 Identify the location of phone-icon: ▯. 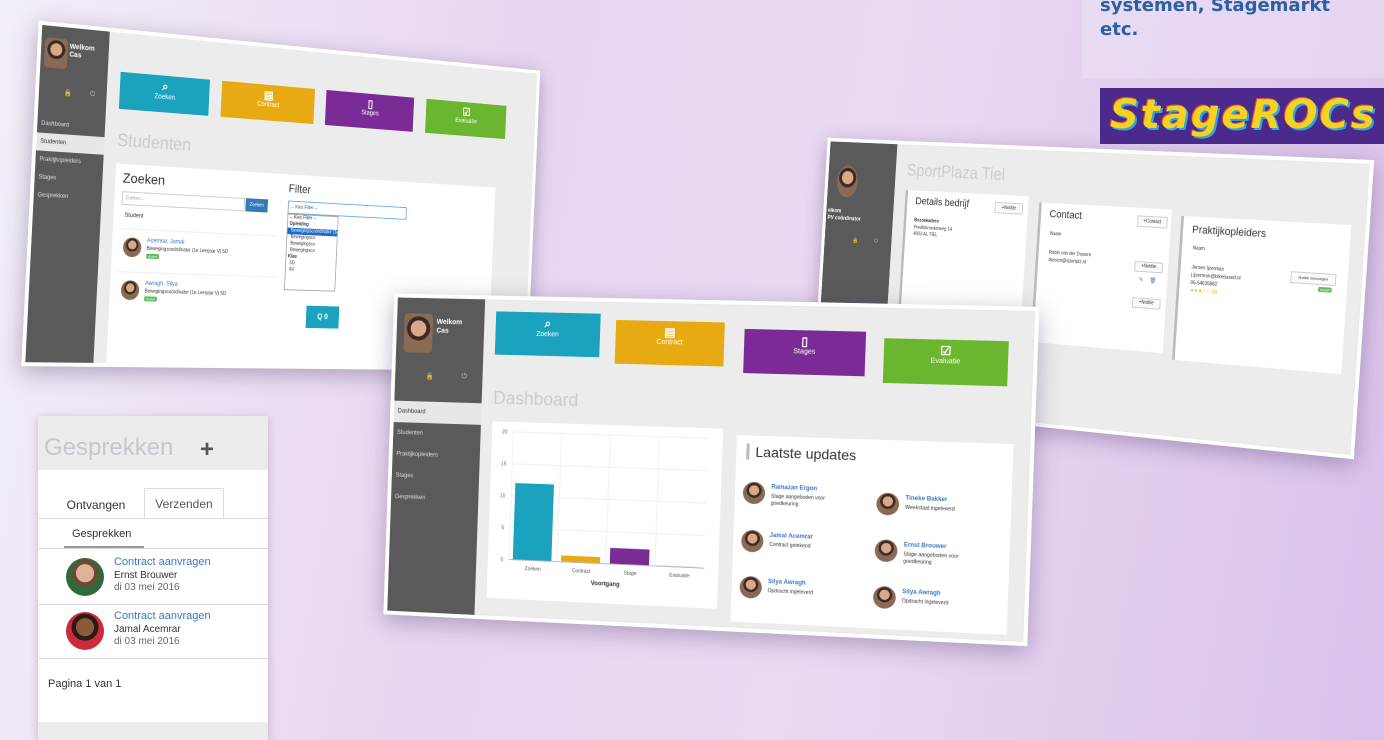
(805, 341).